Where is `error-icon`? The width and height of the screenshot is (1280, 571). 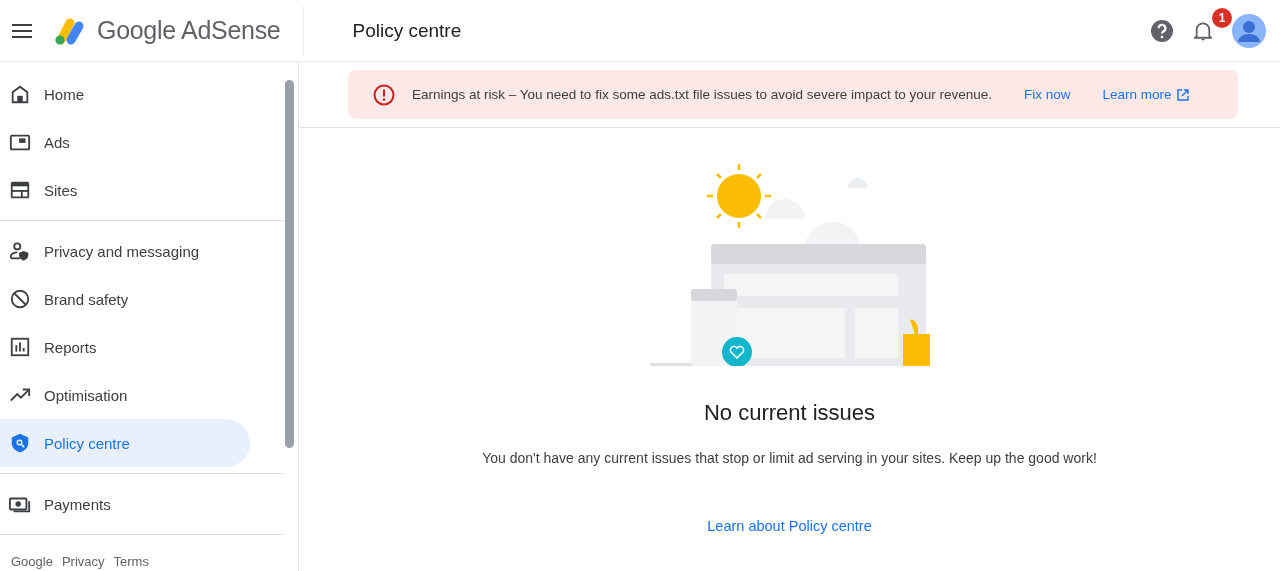 error-icon is located at coordinates (384, 94).